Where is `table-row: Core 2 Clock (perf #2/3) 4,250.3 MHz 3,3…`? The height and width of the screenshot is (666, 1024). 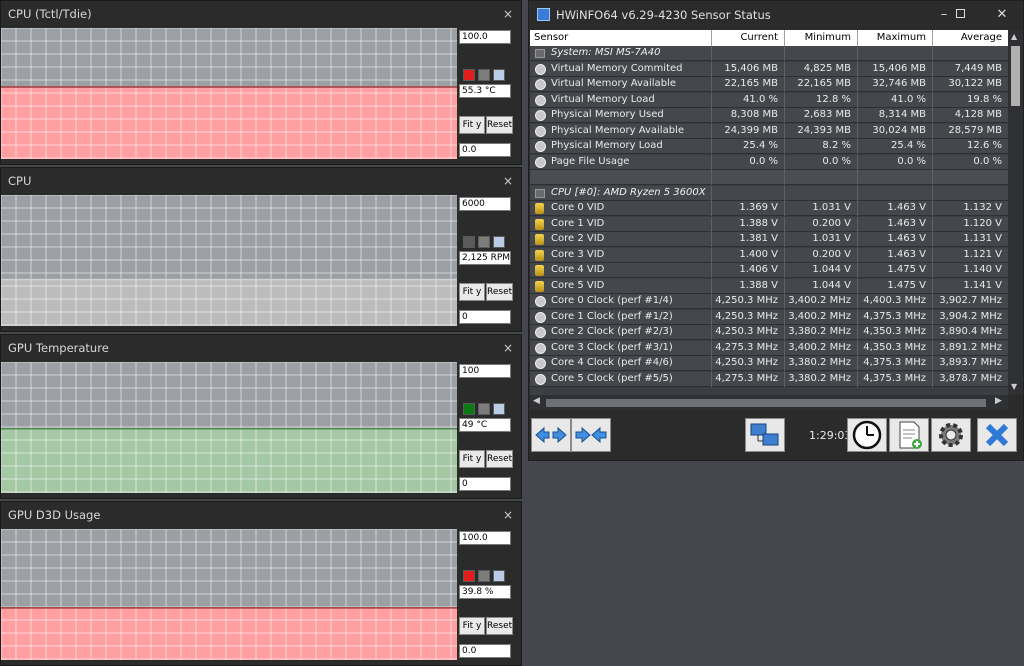
table-row: Core 2 Clock (perf #2/3) 4,250.3 MHz 3,3… is located at coordinates (769, 332).